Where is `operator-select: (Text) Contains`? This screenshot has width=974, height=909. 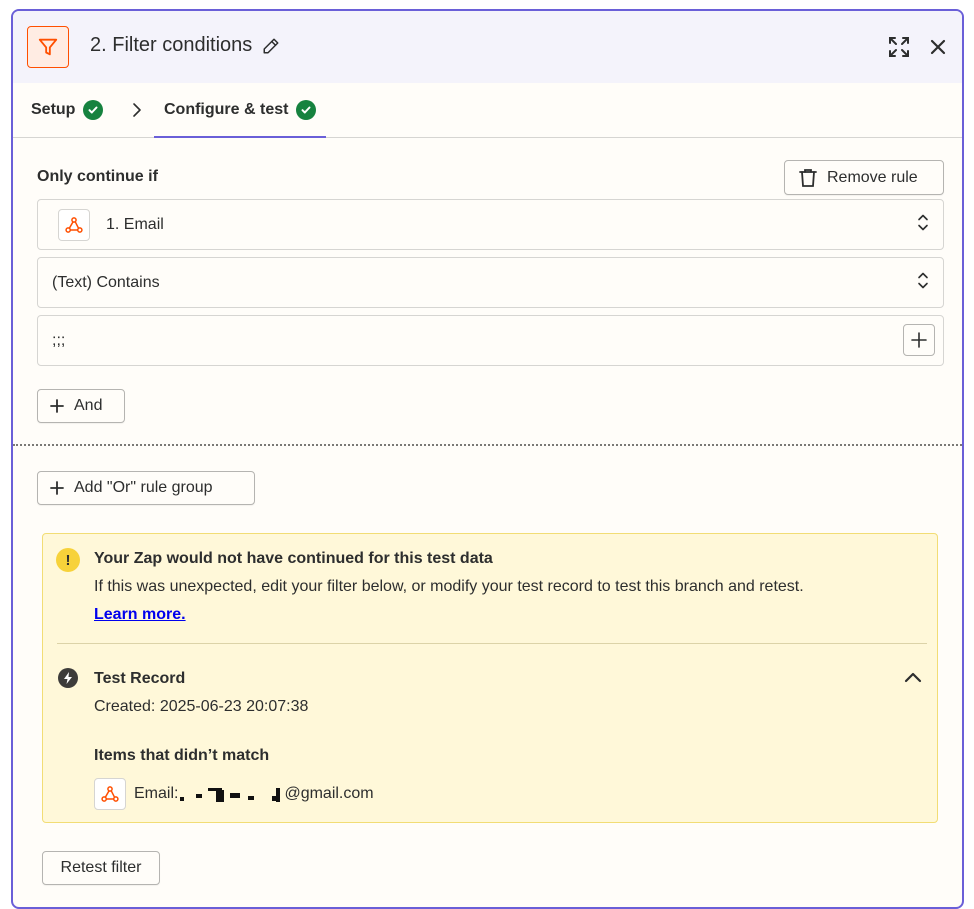
operator-select: (Text) Contains is located at coordinates (490, 282).